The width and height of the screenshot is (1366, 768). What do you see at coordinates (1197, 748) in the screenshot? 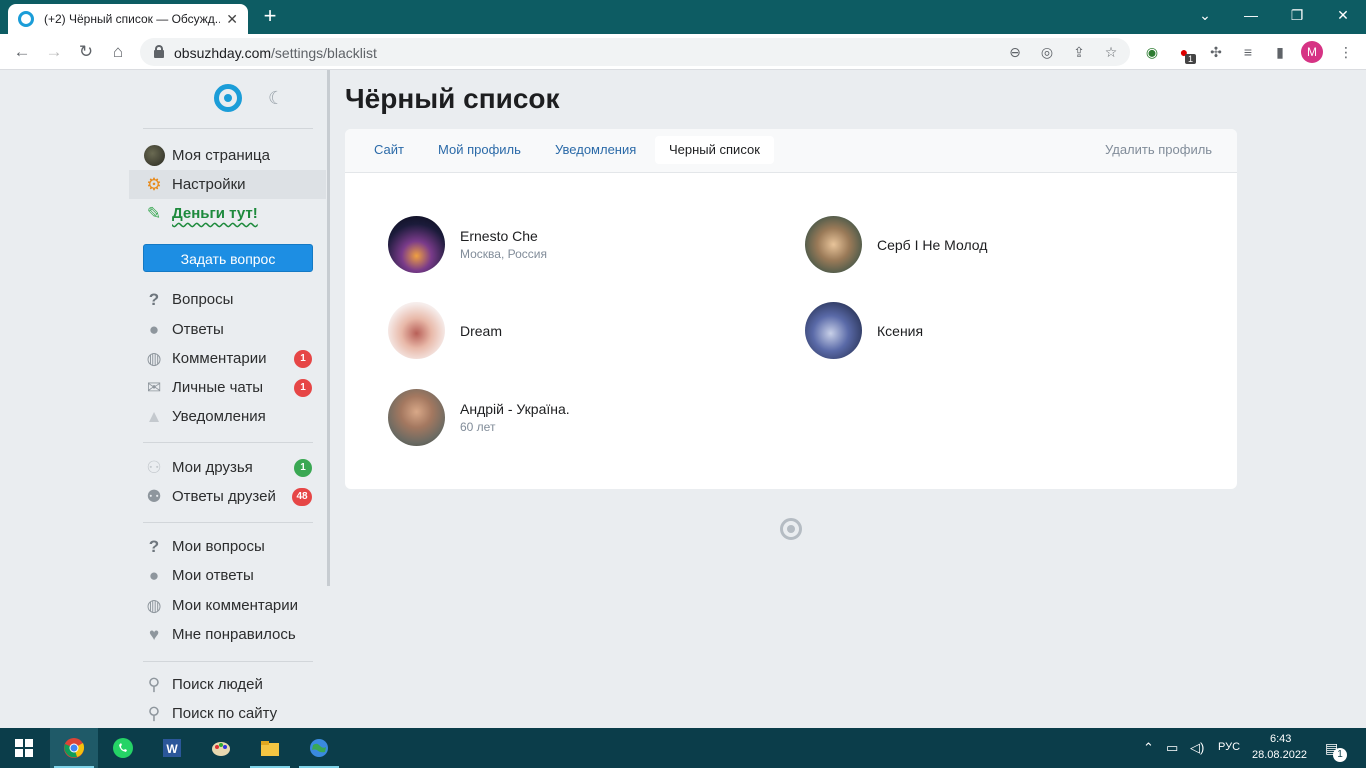
I see `volume-icon: ◁)` at bounding box center [1197, 748].